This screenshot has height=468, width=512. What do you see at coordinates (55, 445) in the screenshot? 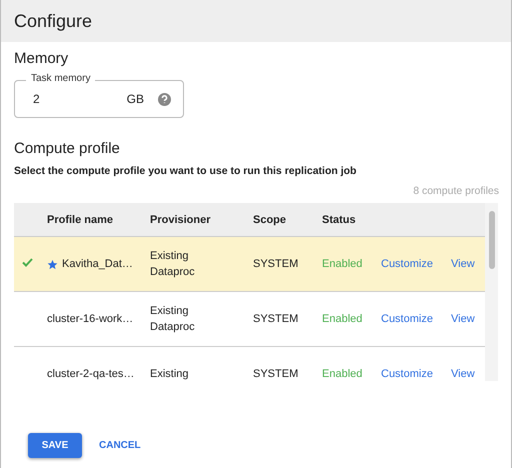
I see `save-button: SAVE` at bounding box center [55, 445].